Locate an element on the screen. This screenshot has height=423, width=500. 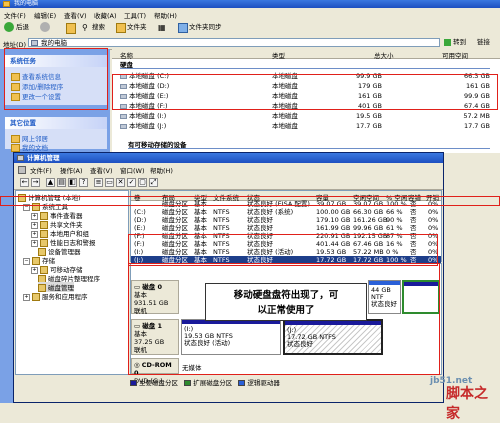
legend-logical: 逻辑驱动器 is located at coordinates (259, 383).